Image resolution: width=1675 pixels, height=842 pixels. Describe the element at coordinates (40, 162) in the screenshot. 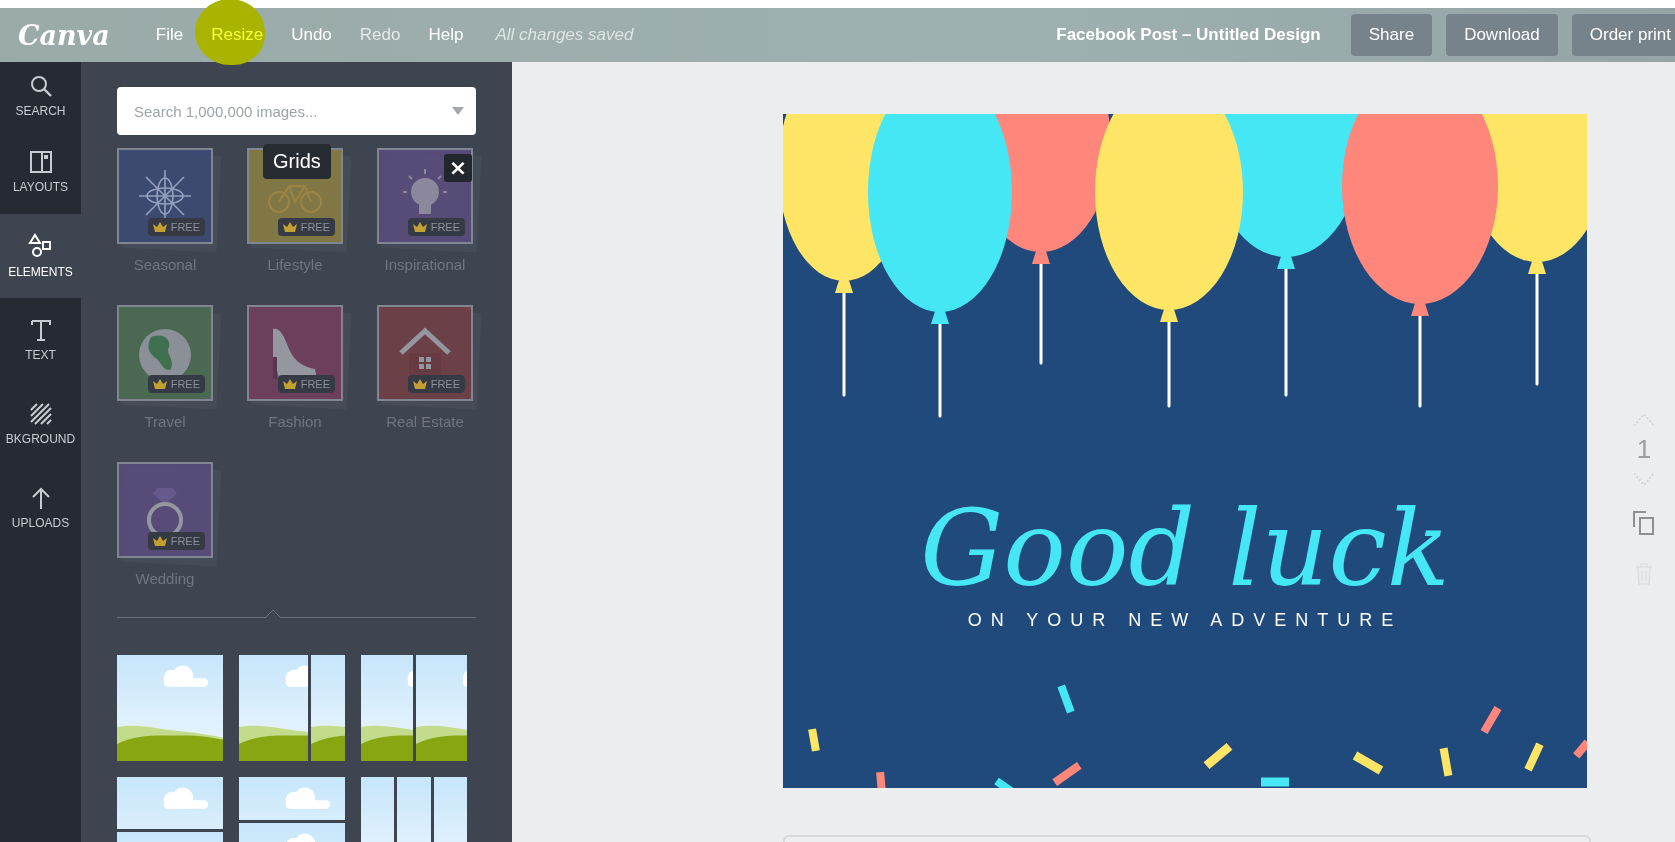

I see `layout-icon` at that location.